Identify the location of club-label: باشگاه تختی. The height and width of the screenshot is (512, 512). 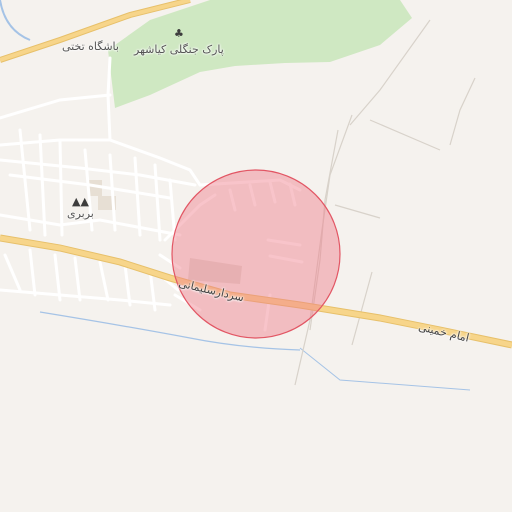
(90, 46).